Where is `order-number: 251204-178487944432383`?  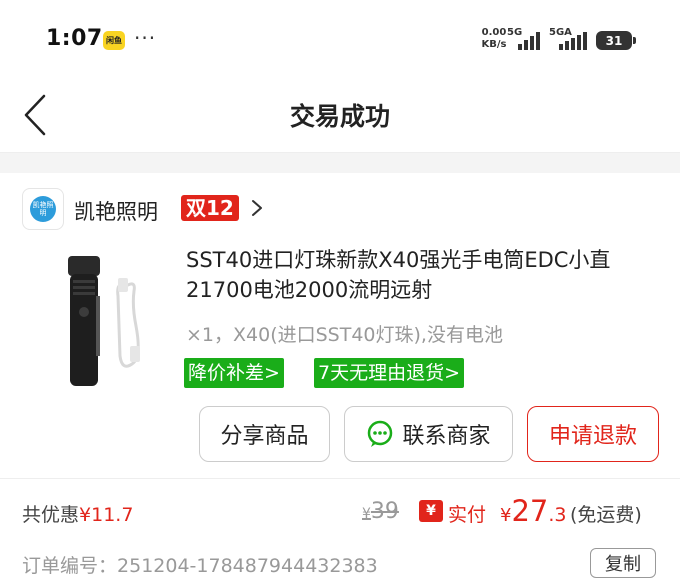 order-number: 251204-178487944432383 is located at coordinates (247, 566).